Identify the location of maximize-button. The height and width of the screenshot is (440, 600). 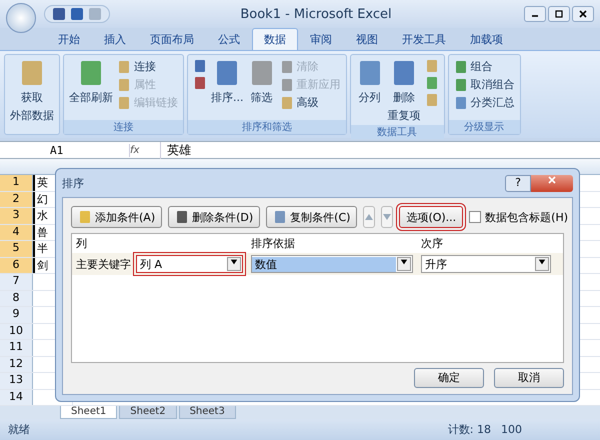
(559, 14).